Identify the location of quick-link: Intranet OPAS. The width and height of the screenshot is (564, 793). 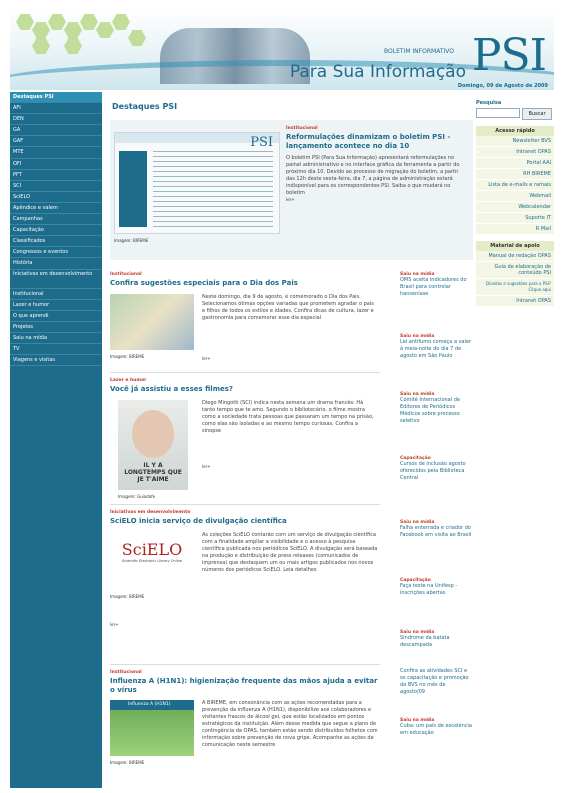
(515, 152).